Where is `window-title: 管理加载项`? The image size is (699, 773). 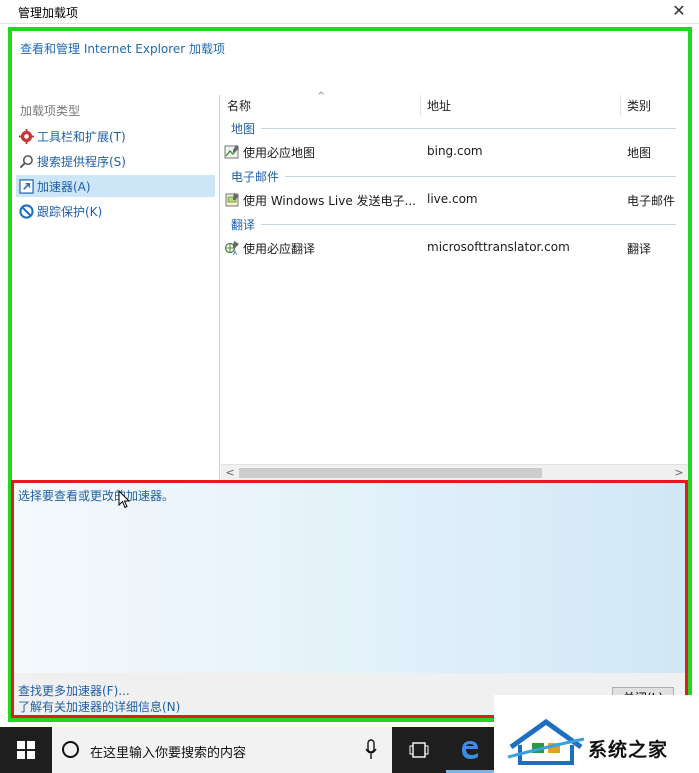
window-title: 管理加载项 is located at coordinates (48, 13).